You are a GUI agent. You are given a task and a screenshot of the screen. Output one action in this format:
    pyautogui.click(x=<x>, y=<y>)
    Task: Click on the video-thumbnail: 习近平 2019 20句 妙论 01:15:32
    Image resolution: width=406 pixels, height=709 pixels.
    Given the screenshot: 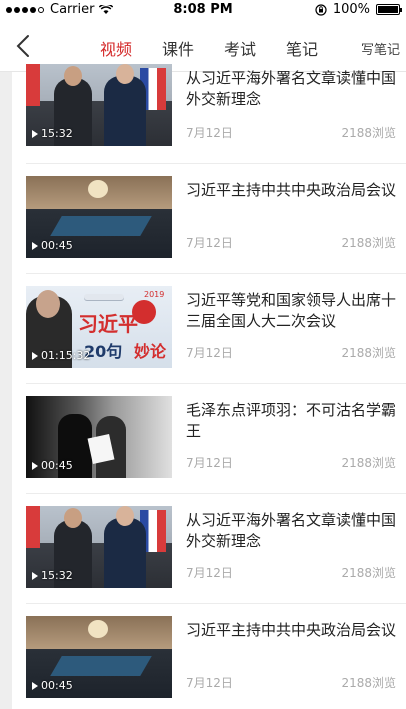 What is the action you would take?
    pyautogui.click(x=99, y=327)
    